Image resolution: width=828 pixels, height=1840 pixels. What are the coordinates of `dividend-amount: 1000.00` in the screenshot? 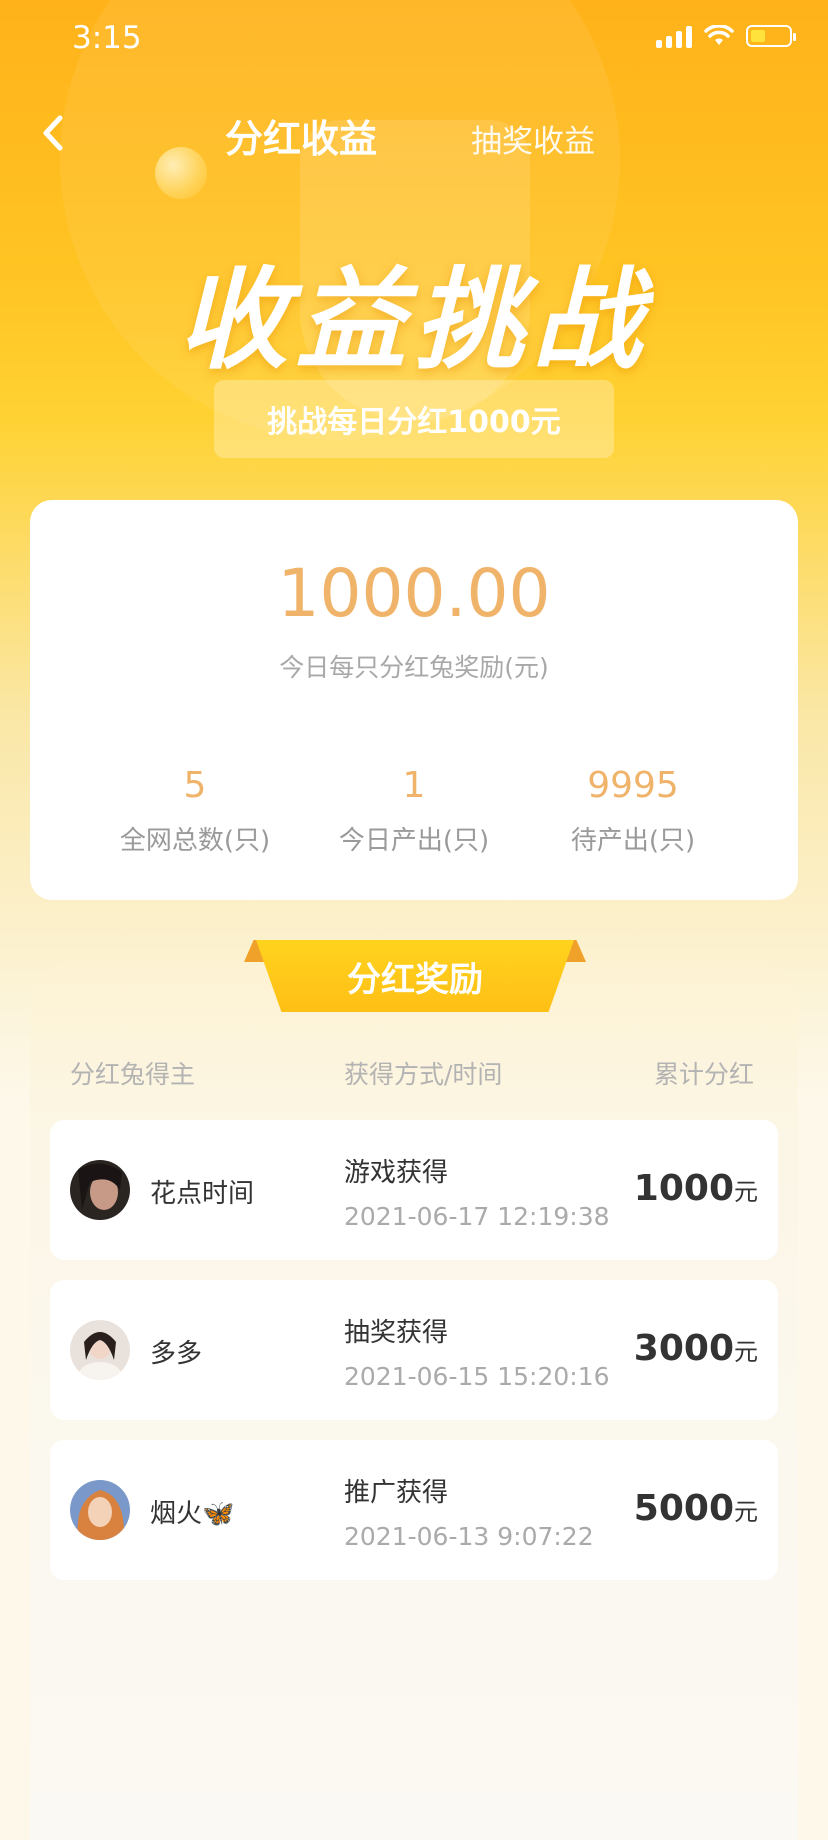 It's located at (414, 593).